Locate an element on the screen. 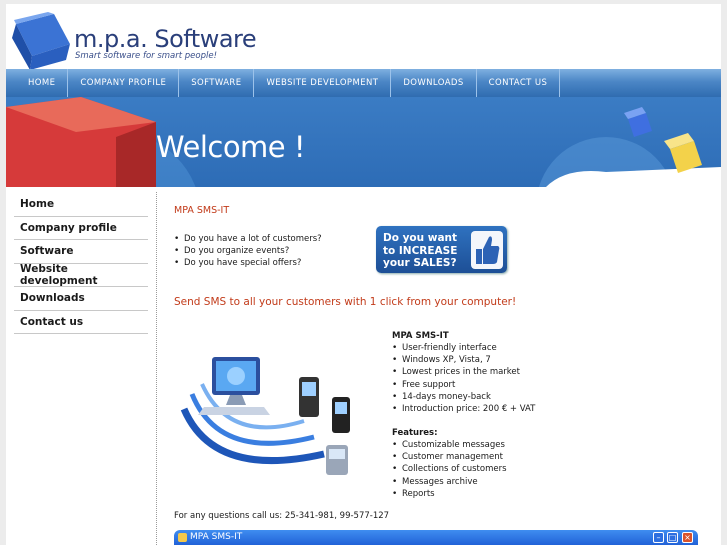  list-item: Do you organize events? is located at coordinates (248, 251).